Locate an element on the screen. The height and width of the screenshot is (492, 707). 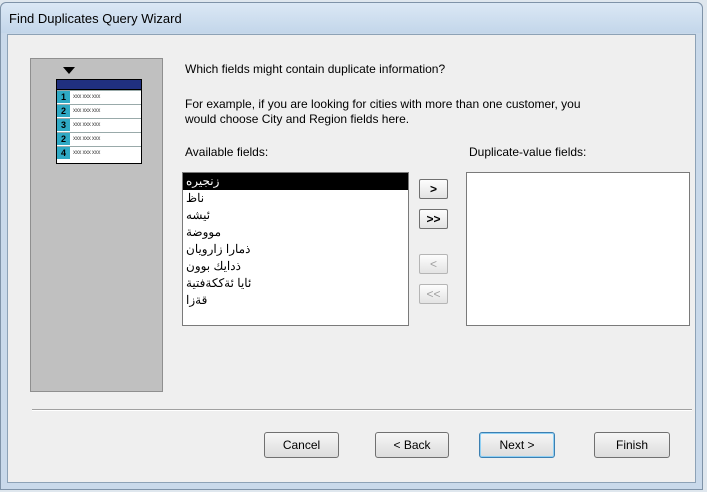
available-field-item: ذدایك بوون is located at coordinates (295, 266).